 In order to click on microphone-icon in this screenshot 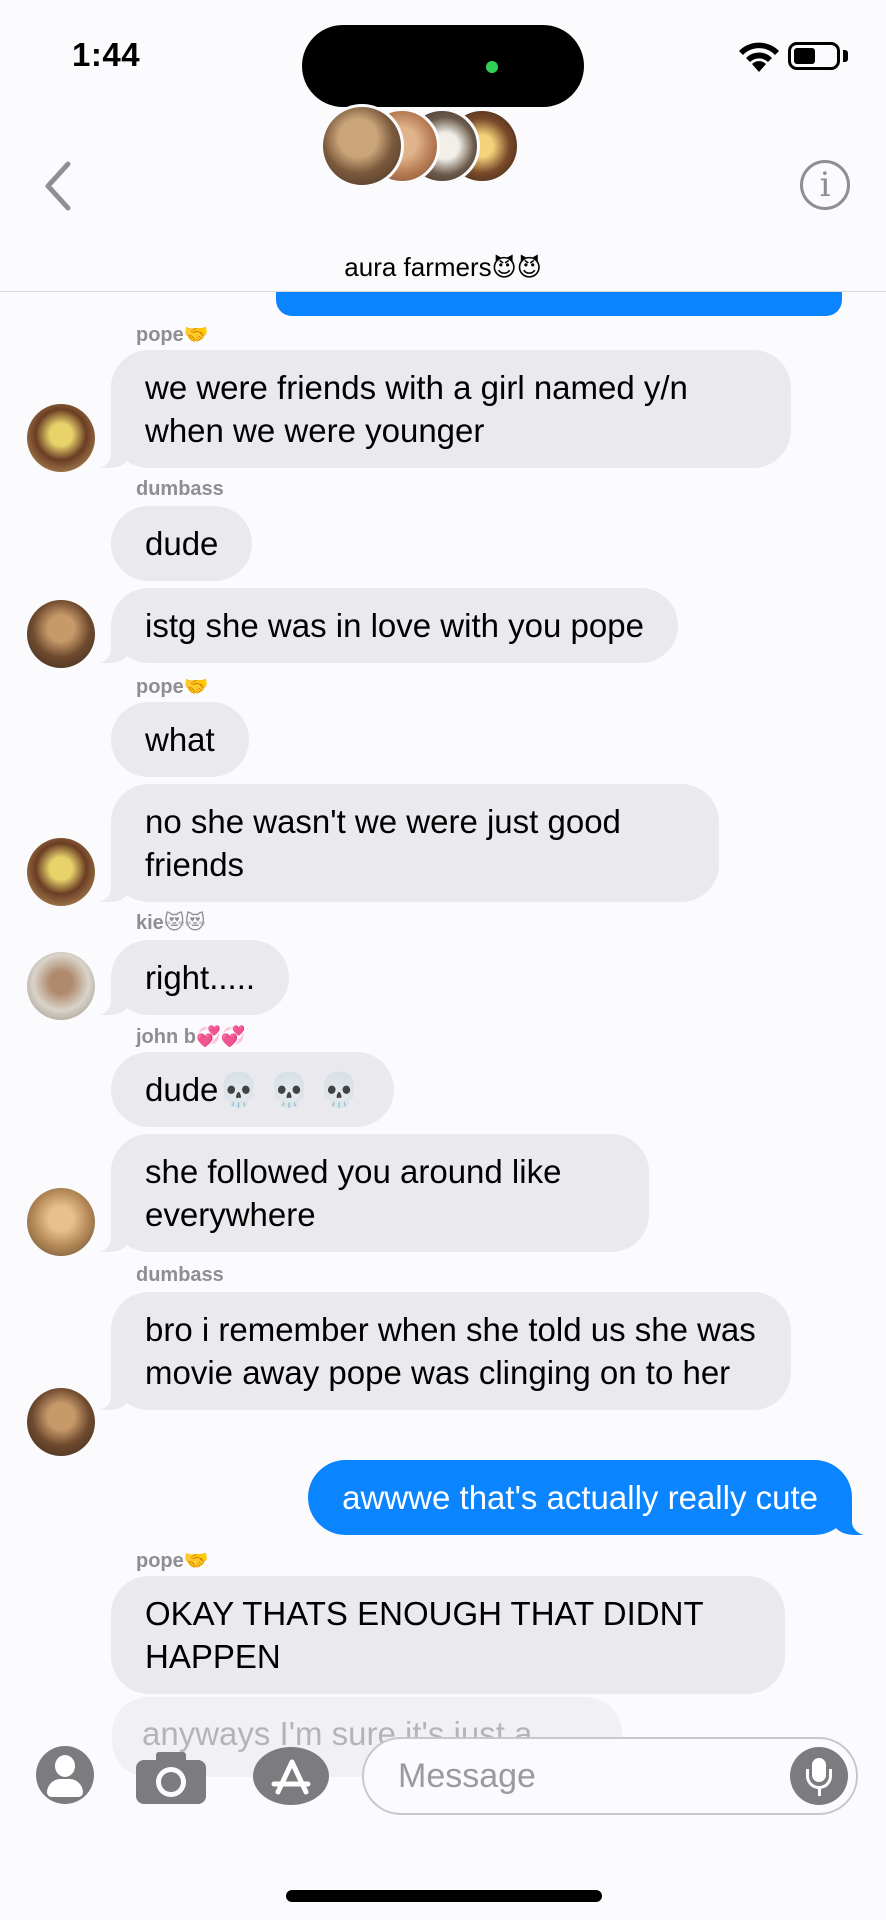, I will do `click(819, 1776)`.